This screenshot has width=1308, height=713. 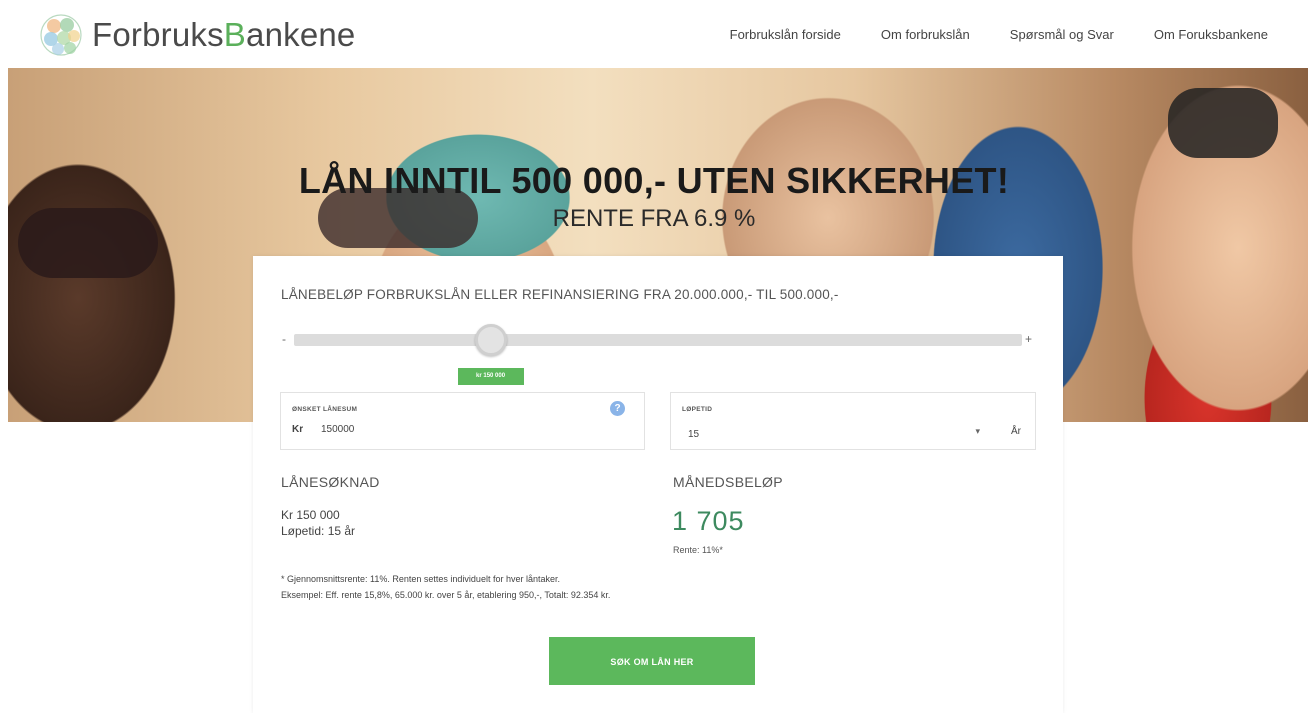 What do you see at coordinates (728, 482) in the screenshot?
I see `monthly-amount-title: MÅNEDSBELØP` at bounding box center [728, 482].